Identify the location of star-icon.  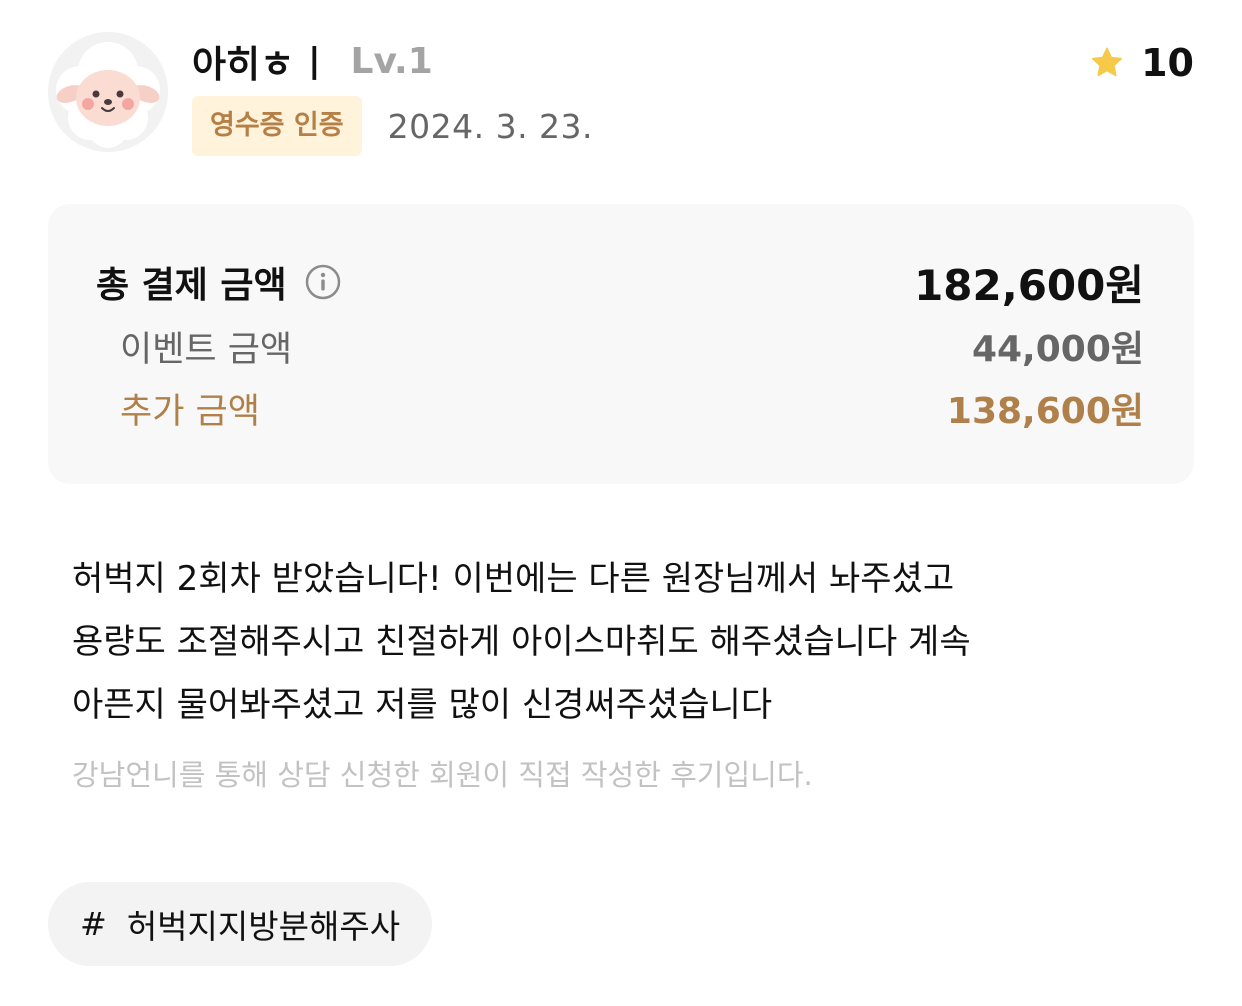
(1107, 63).